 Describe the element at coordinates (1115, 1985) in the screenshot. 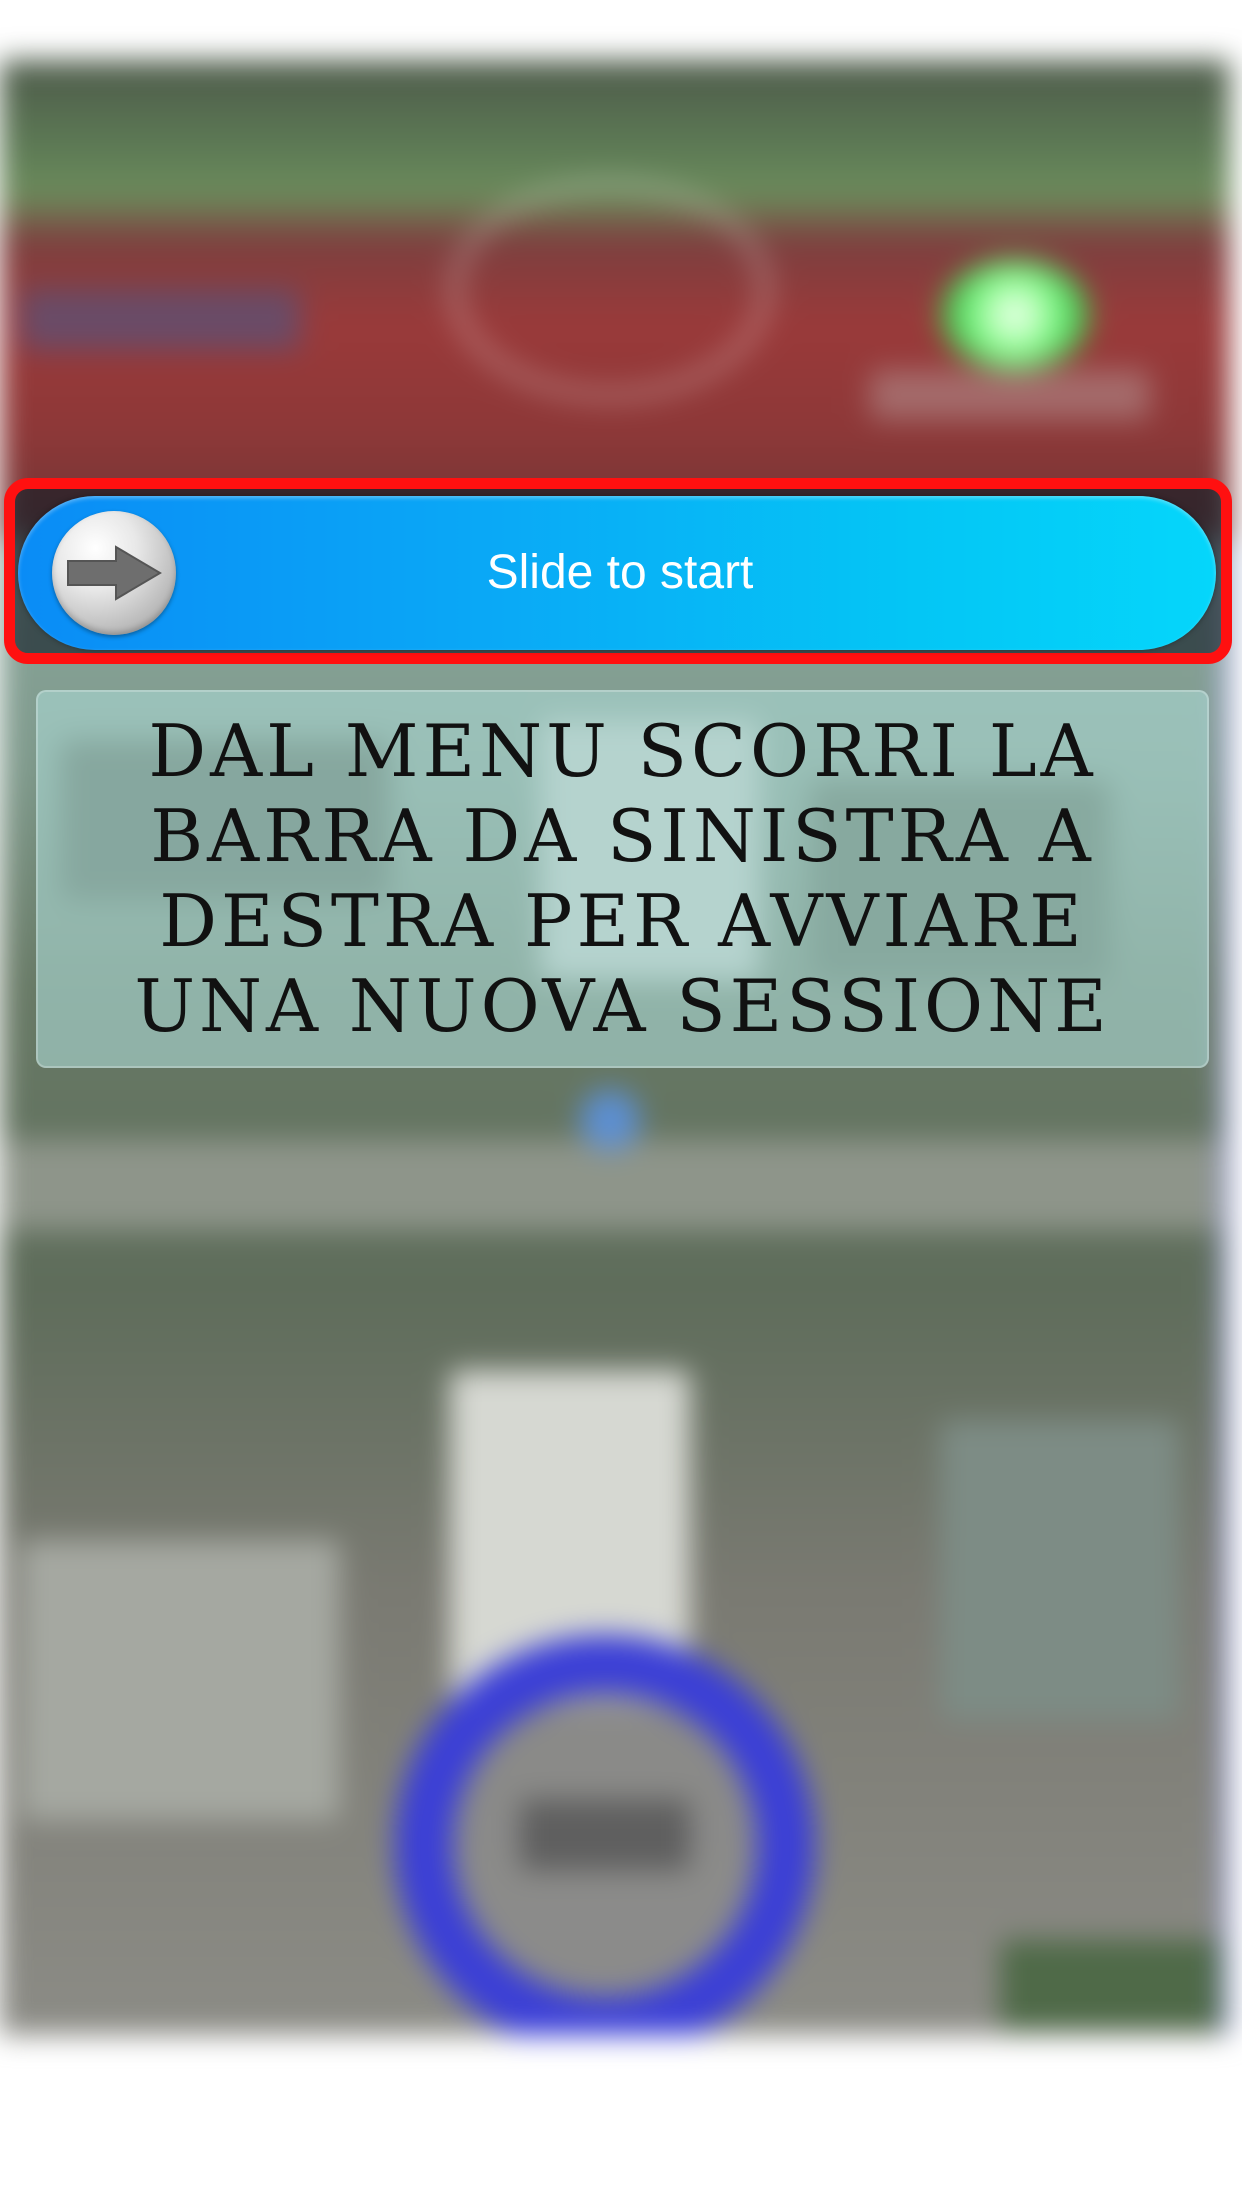

I see `map-park` at that location.